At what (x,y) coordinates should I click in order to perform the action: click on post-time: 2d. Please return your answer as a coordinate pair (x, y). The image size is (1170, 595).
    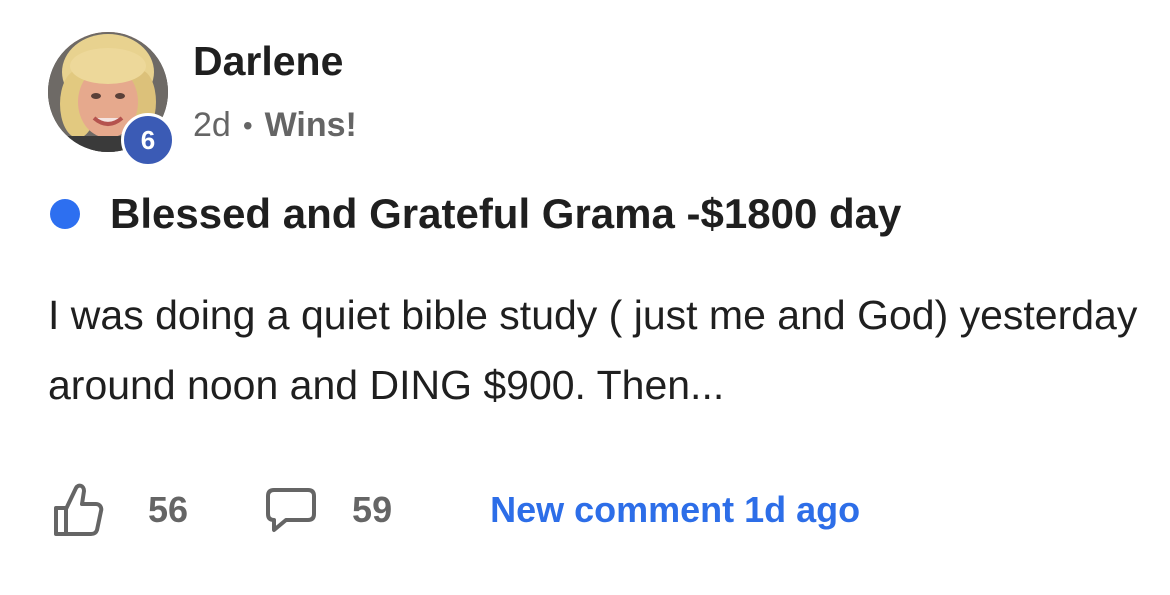
    Looking at the image, I should click on (212, 125).